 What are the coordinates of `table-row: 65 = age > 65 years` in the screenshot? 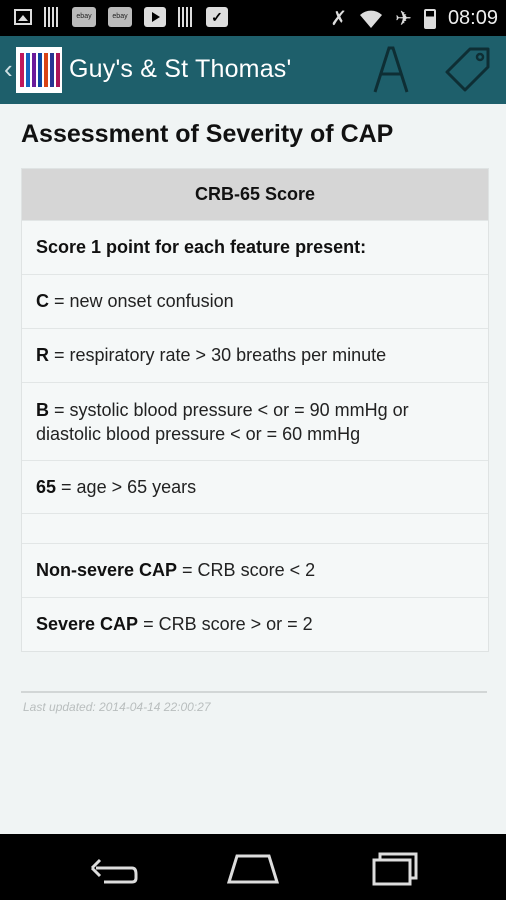 It's located at (255, 486).